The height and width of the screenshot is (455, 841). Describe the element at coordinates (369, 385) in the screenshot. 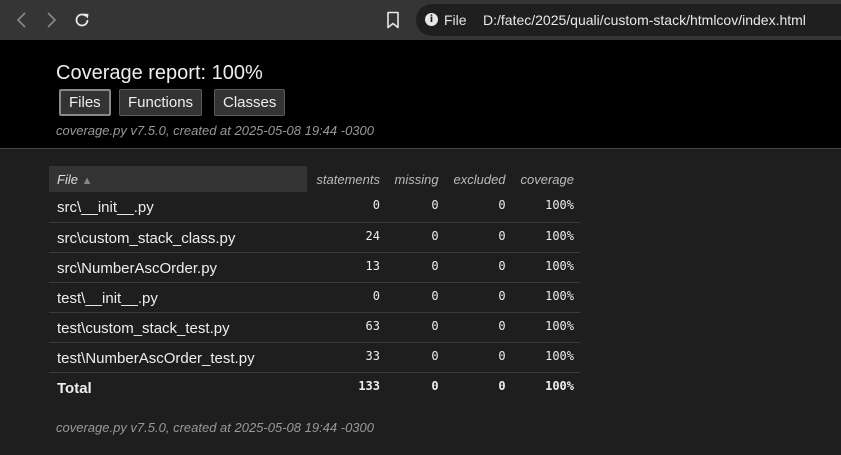

I see `total-statements: 133` at that location.